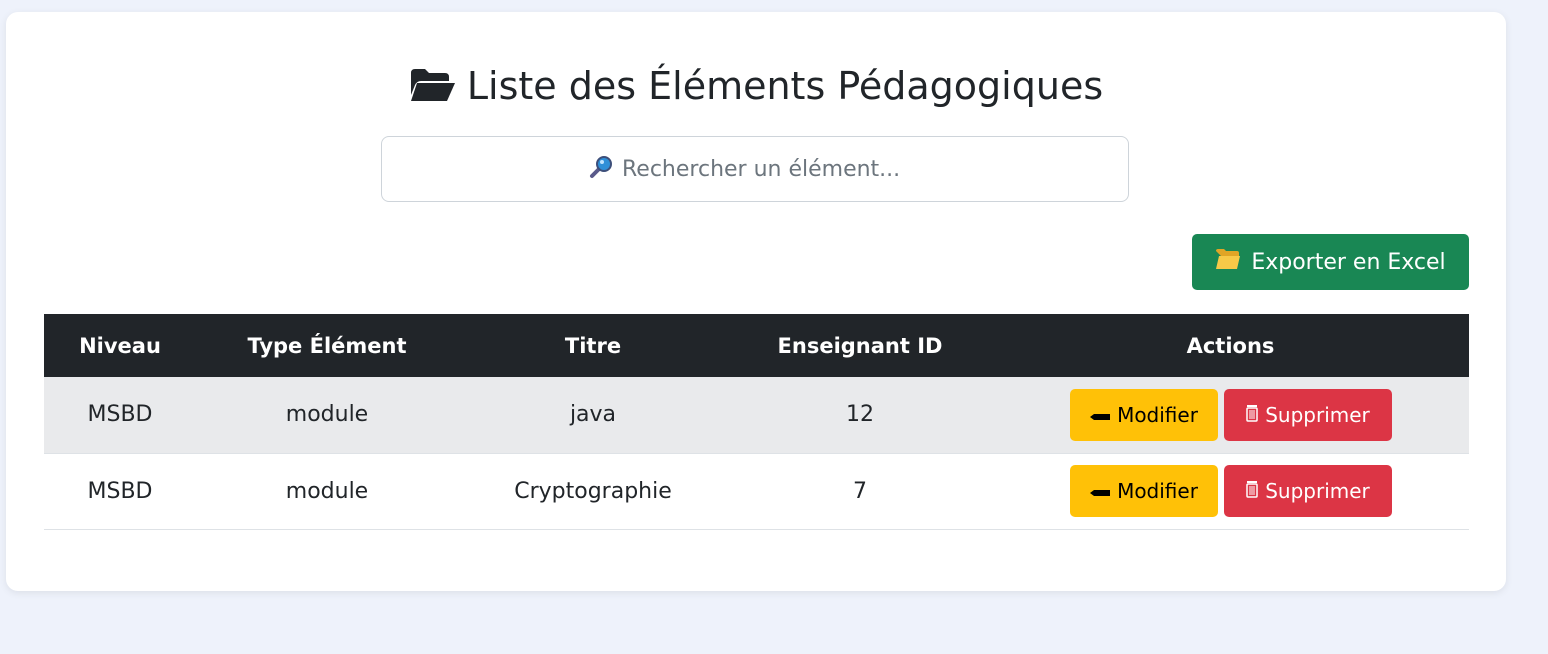 This screenshot has height=654, width=1548. I want to click on cell-titre: Cryptographie, so click(593, 491).